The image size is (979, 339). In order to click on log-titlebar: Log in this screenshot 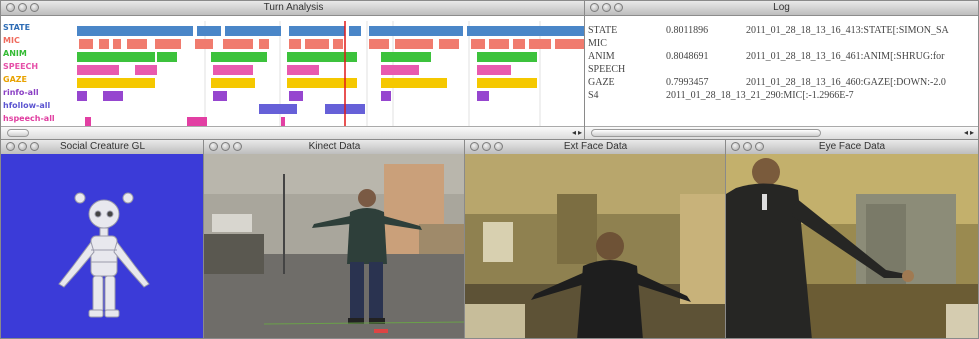, I will do `click(781, 8)`.